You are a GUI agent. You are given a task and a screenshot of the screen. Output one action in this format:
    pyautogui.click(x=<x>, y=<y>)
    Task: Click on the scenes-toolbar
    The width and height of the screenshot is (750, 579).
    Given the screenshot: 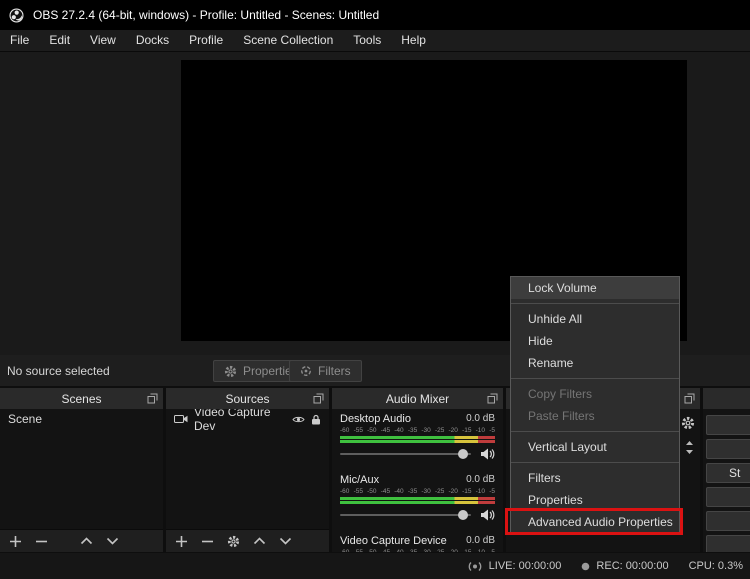 What is the action you would take?
    pyautogui.click(x=81, y=540)
    